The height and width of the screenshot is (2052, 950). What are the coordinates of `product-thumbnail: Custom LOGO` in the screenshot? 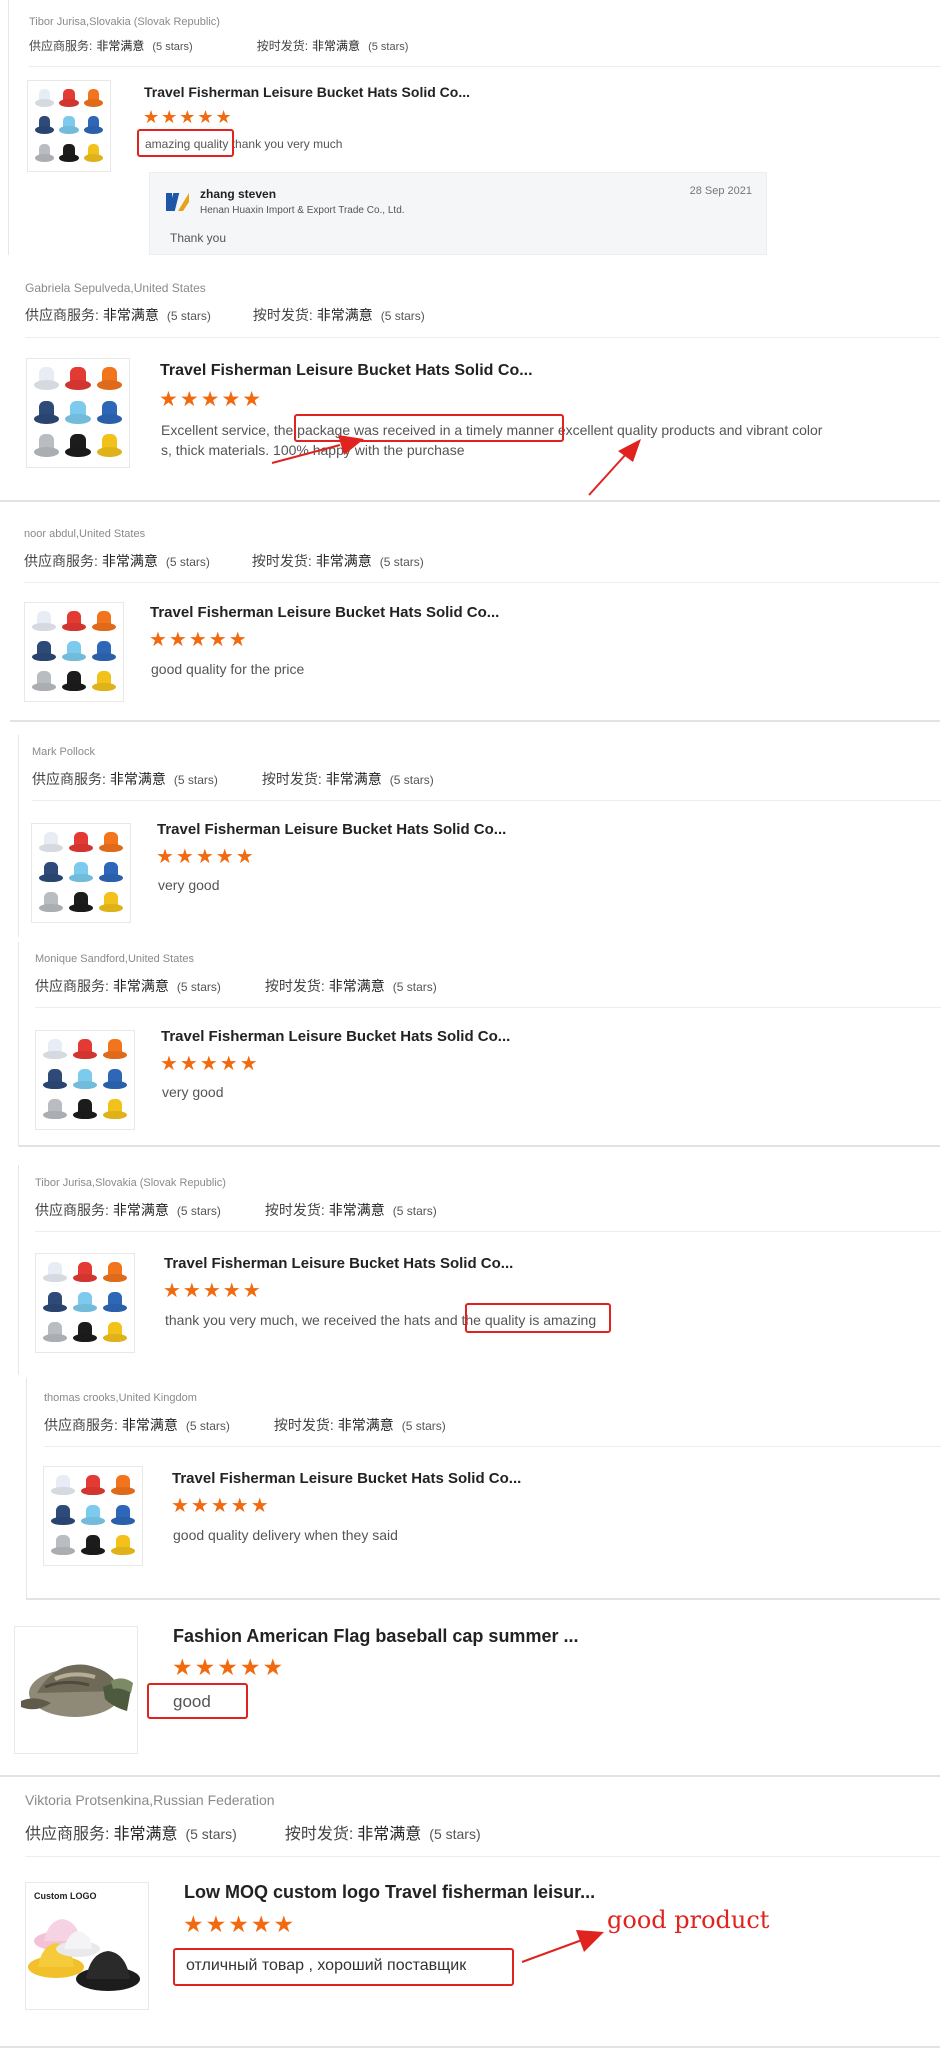 It's located at (87, 1946).